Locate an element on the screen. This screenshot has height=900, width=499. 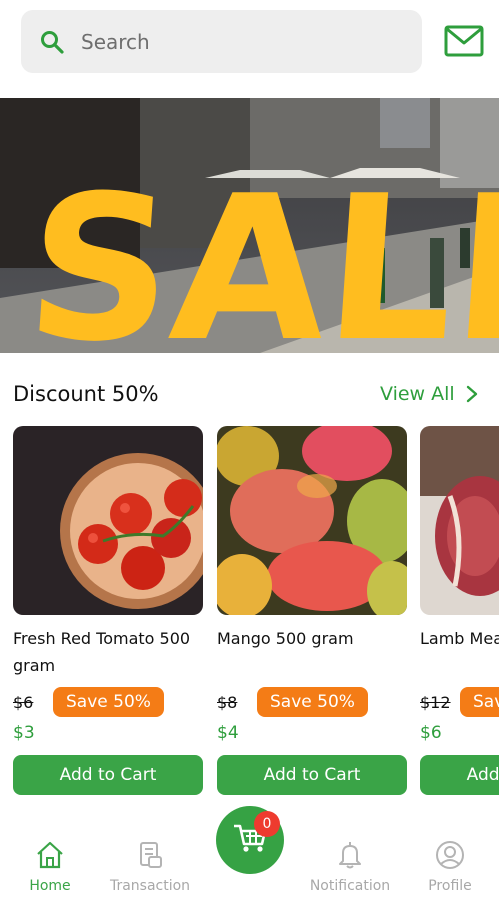
chevron-right-icon is located at coordinates (472, 394).